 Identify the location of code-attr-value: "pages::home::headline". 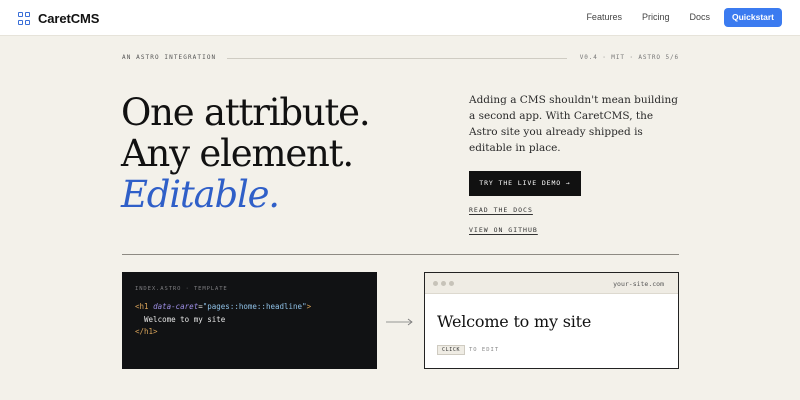
(254, 306).